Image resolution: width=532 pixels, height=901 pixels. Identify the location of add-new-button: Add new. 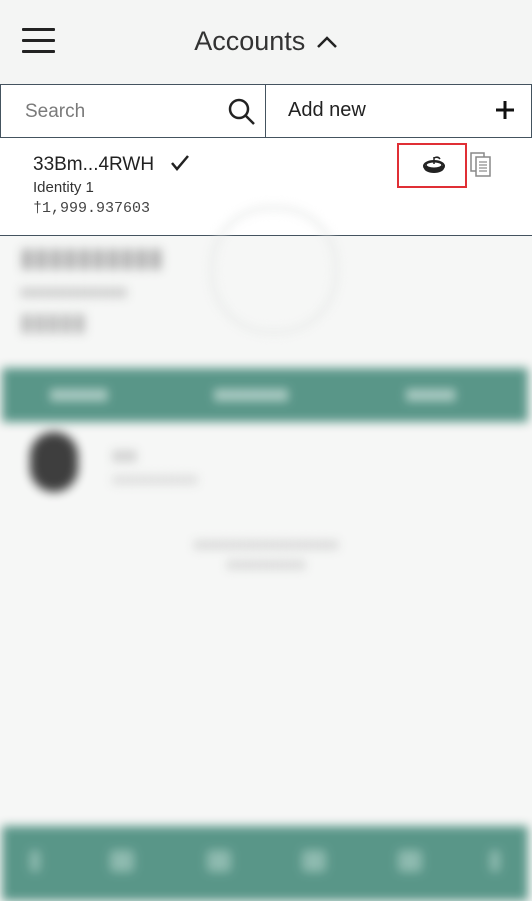
(399, 111).